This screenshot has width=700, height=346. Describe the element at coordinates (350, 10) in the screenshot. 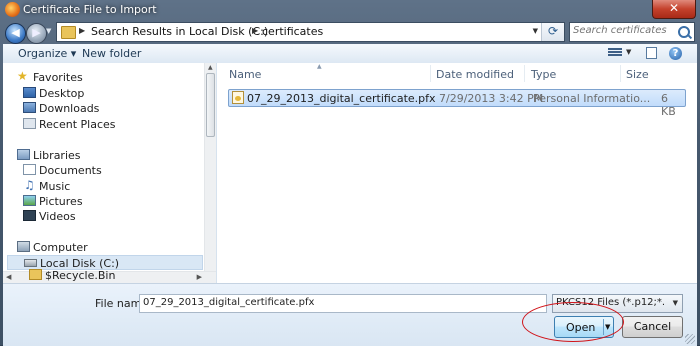

I see `title-bar: Certificate File to Import ✕` at that location.